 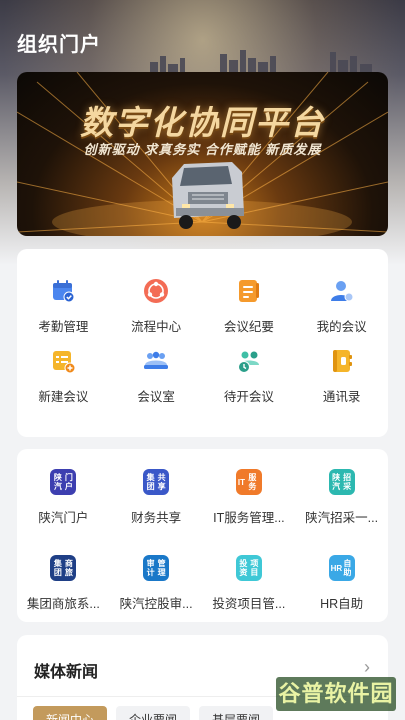 I want to click on my-meetings-item: 我的会议, so click(x=341, y=294).